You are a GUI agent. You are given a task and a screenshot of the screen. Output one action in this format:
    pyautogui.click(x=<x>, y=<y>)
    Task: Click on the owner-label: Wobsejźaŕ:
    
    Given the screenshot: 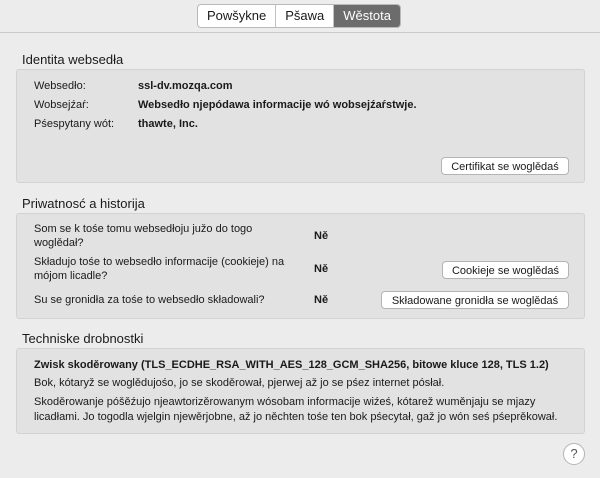 What is the action you would take?
    pyautogui.click(x=61, y=105)
    